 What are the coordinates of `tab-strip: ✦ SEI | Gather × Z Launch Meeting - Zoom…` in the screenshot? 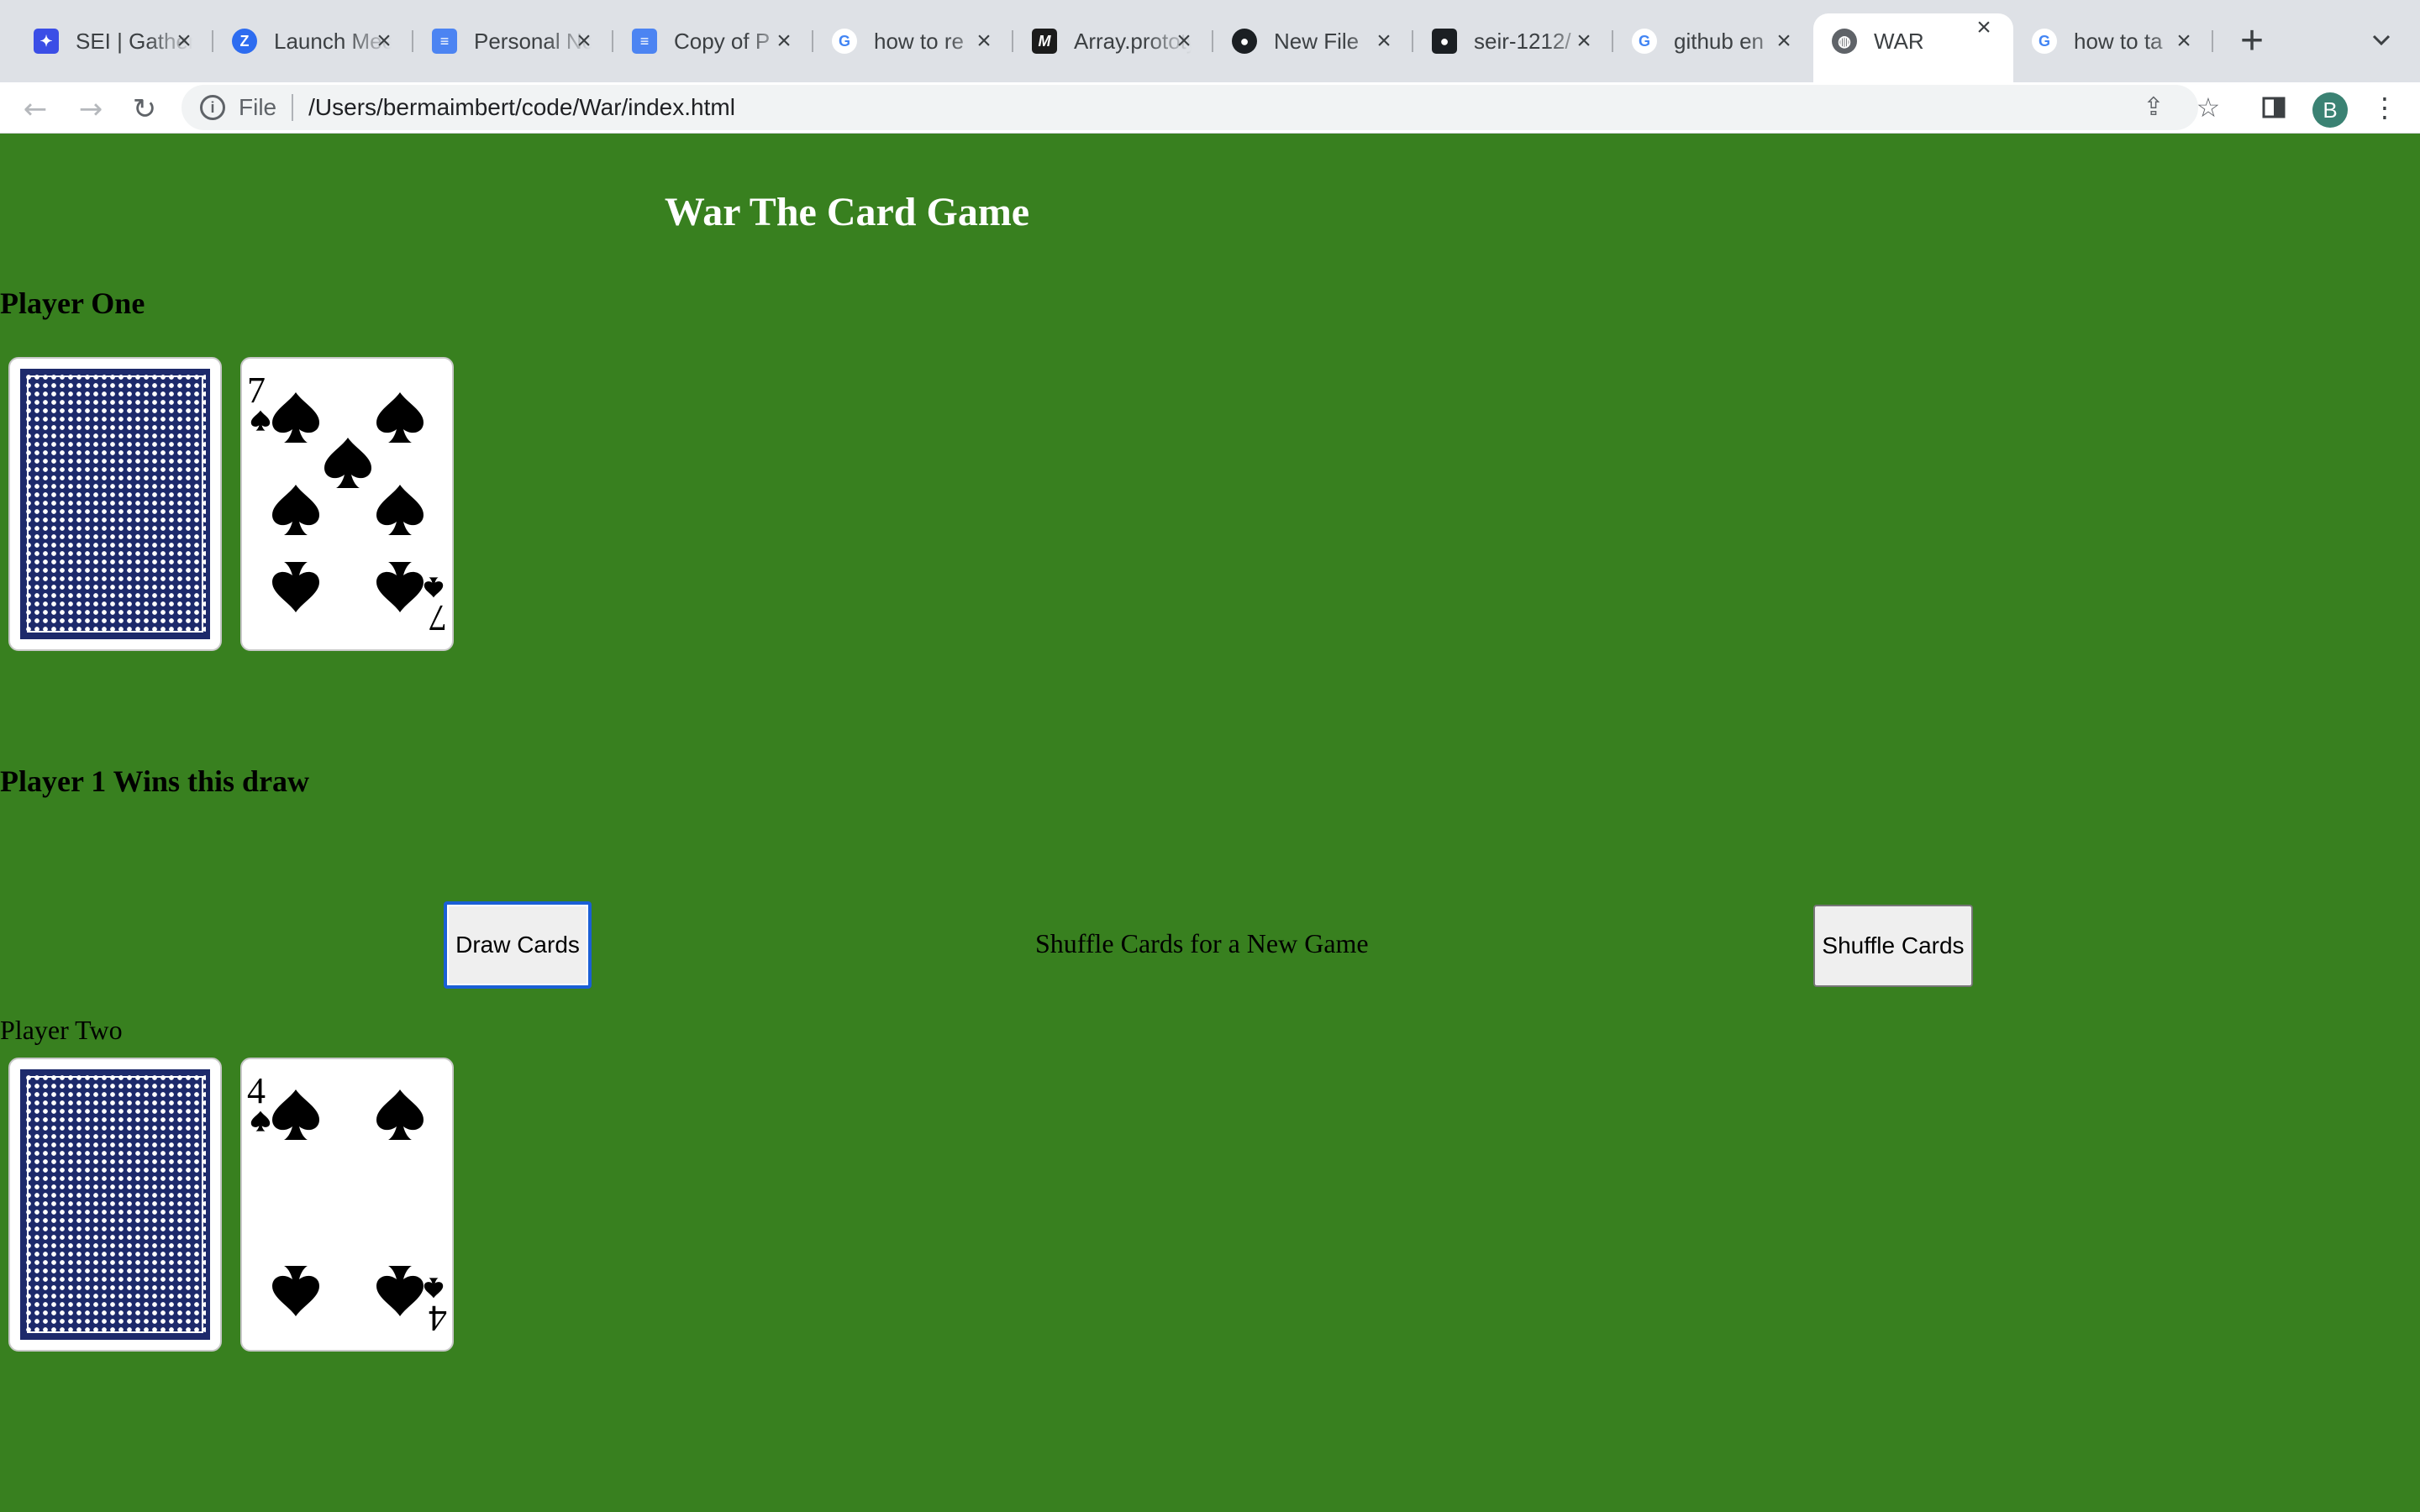 It's located at (1210, 41).